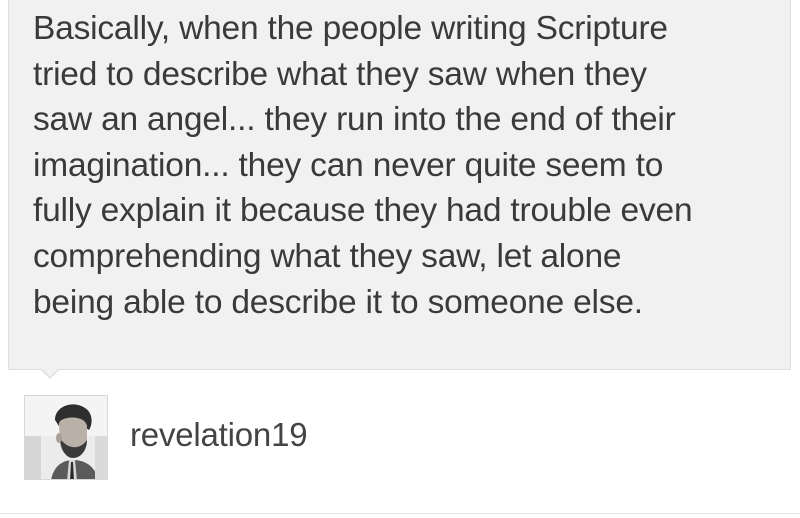 The image size is (800, 518). I want to click on avatar, so click(66, 437).